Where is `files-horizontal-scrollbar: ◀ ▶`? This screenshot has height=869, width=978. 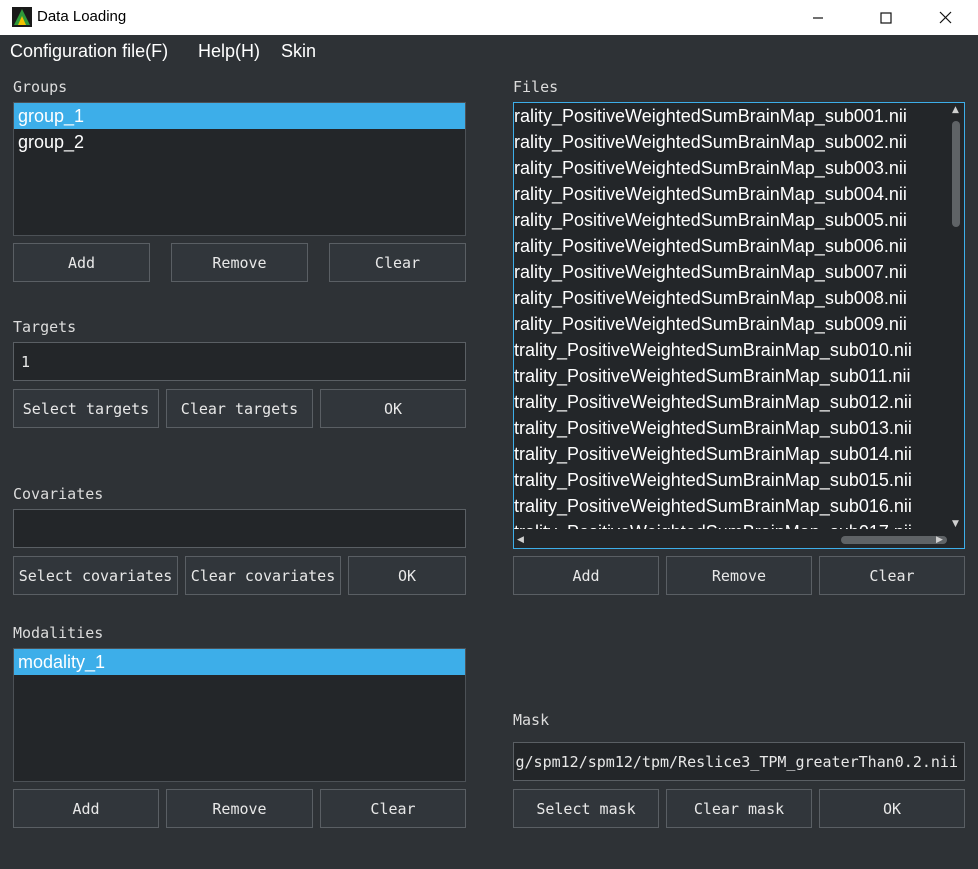 files-horizontal-scrollbar: ◀ ▶ is located at coordinates (739, 540).